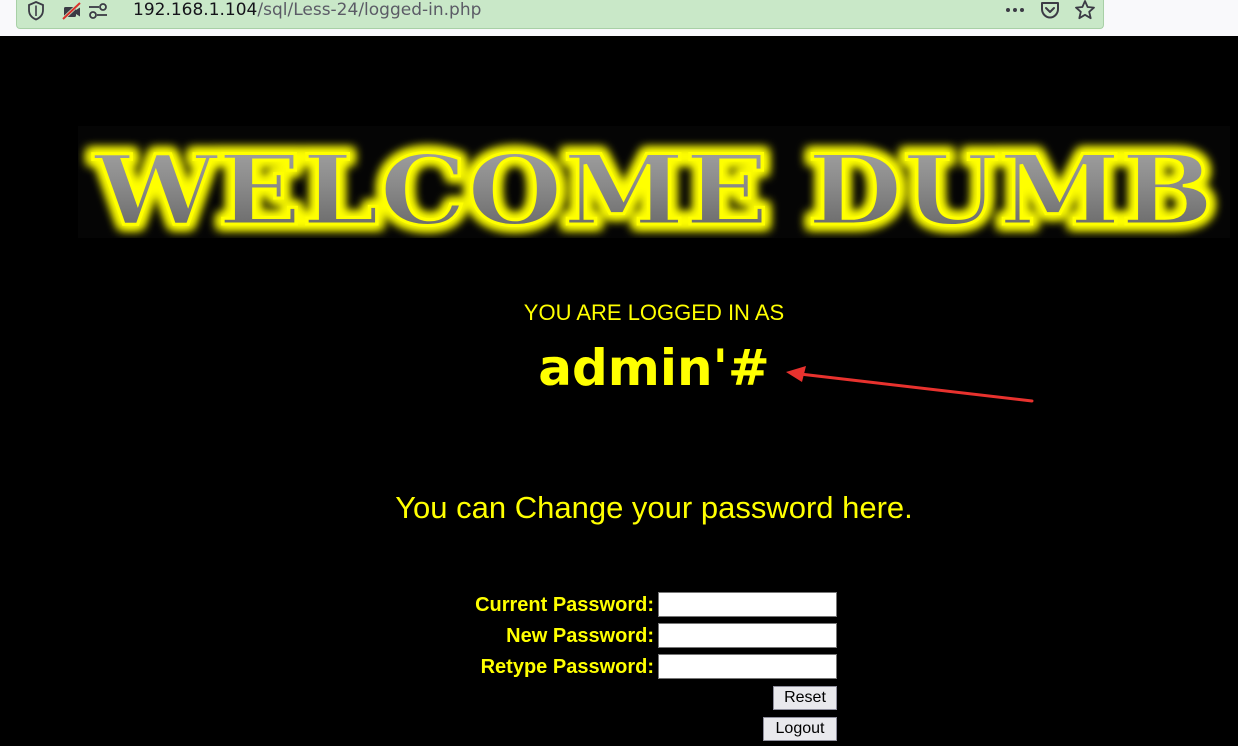 This screenshot has height=746, width=1238. I want to click on new-password-label: New Password:, so click(580, 636).